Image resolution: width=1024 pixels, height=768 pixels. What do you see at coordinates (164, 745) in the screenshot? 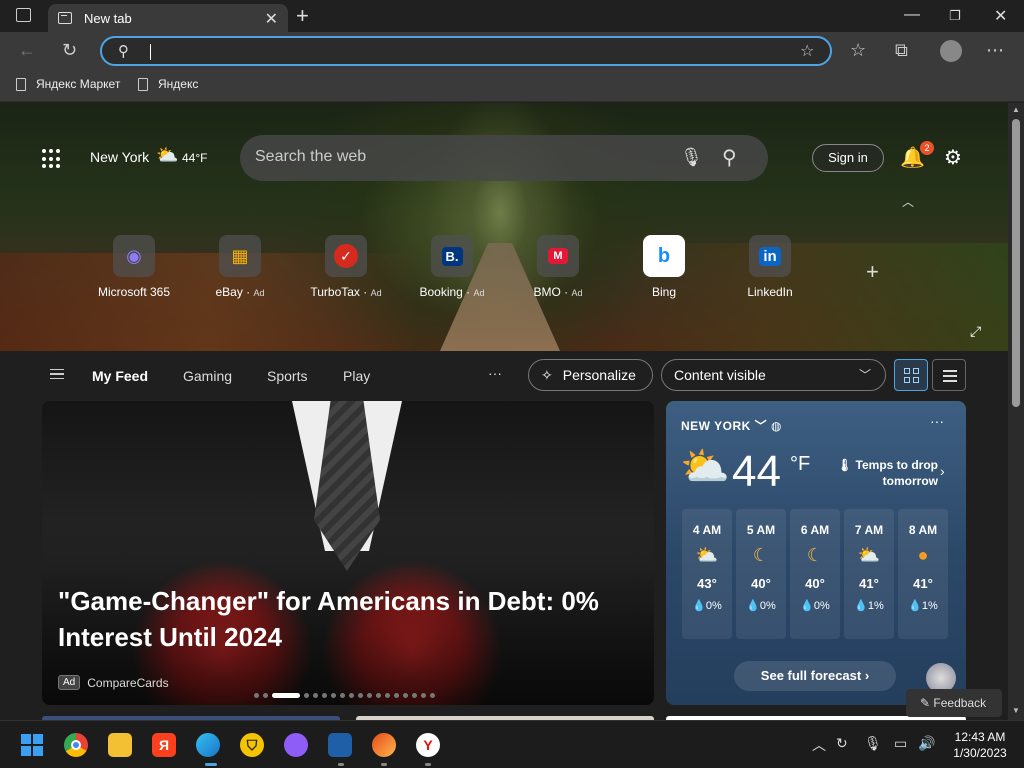
I see `yandex-browser-icon: Я` at bounding box center [164, 745].